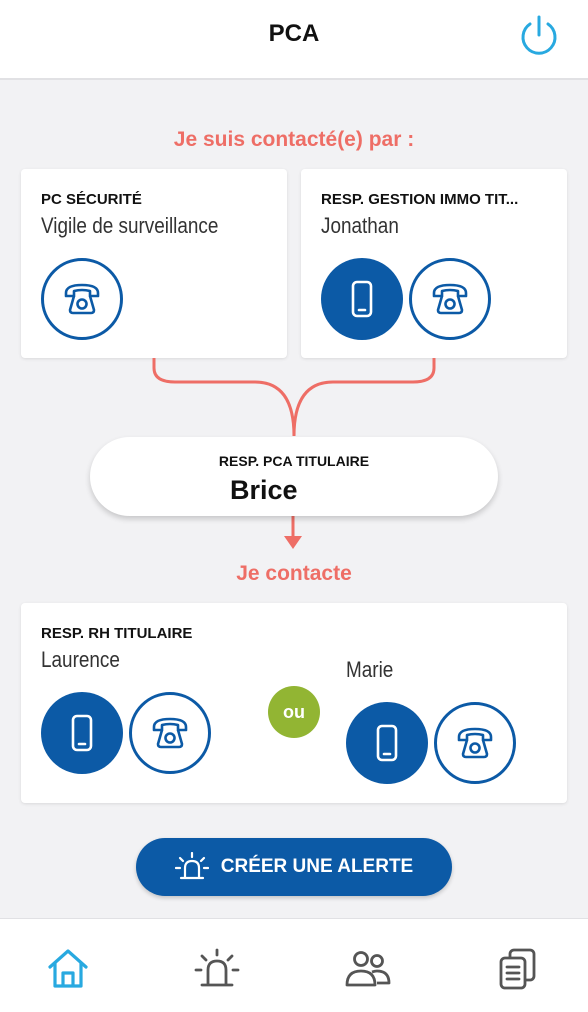  I want to click on create-alert-label: CRÉER UNE ALERTE, so click(317, 866).